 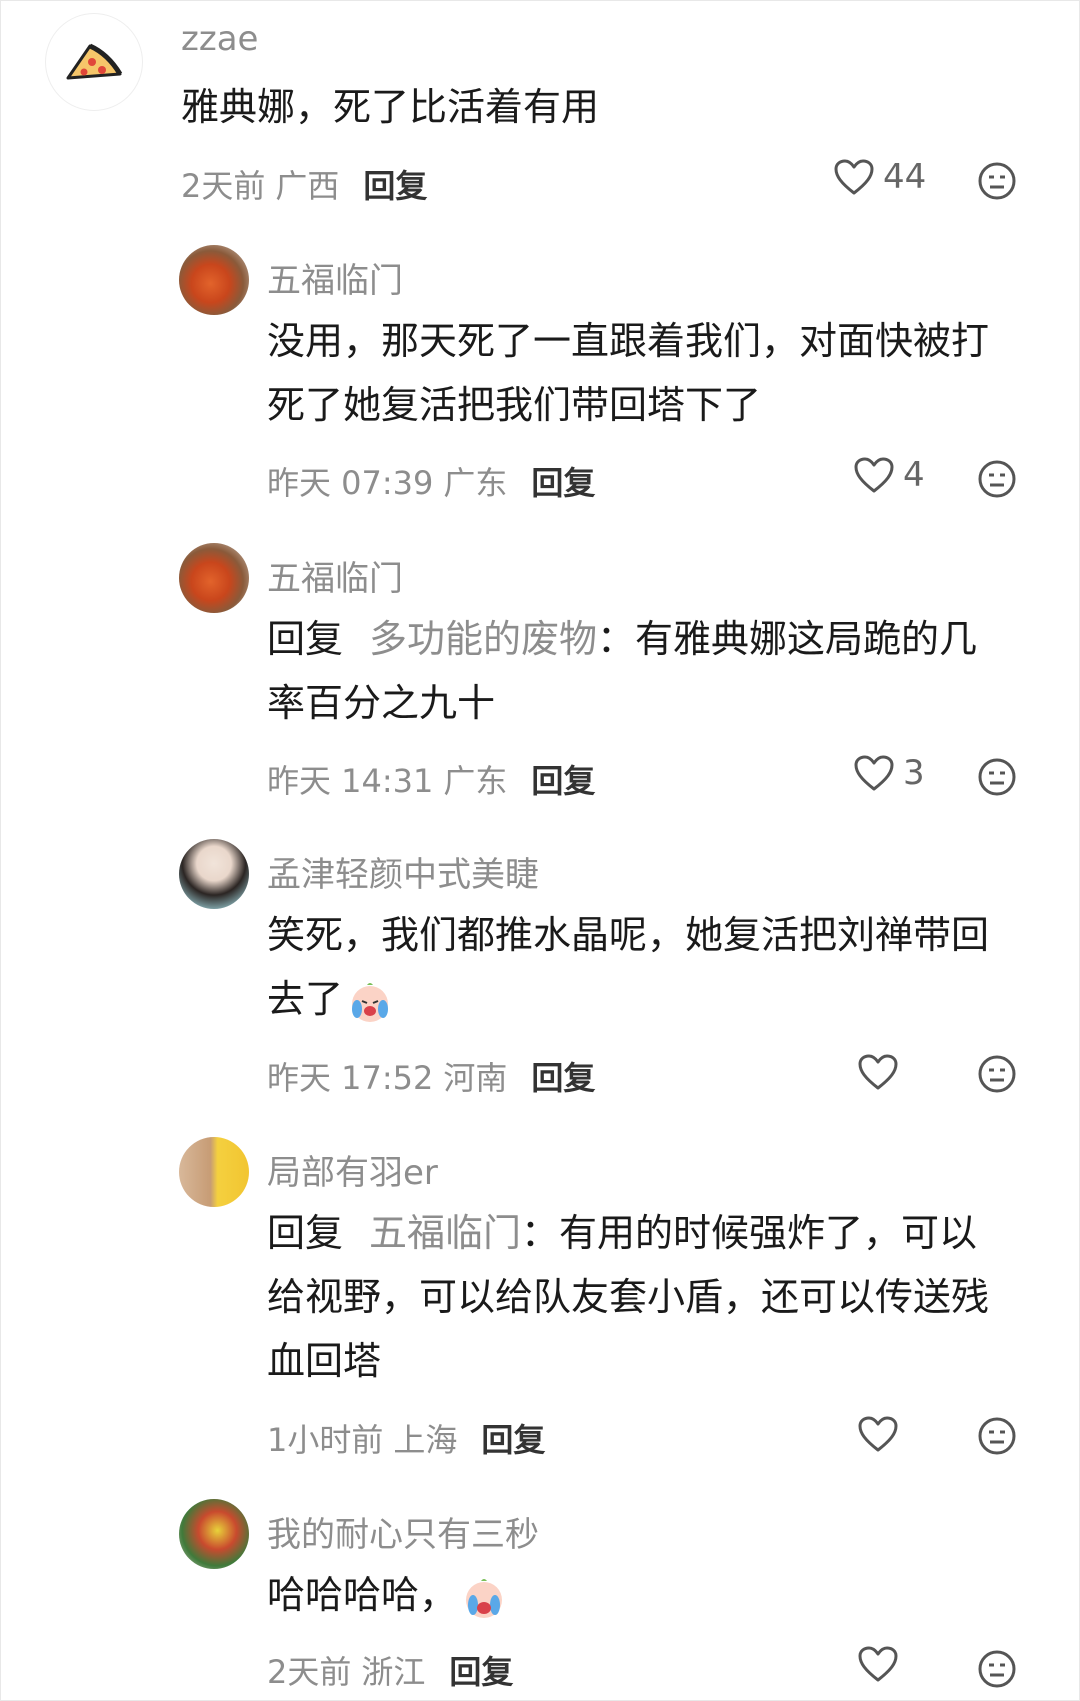 I want to click on comment-time: 昨天 07:39, so click(x=350, y=483).